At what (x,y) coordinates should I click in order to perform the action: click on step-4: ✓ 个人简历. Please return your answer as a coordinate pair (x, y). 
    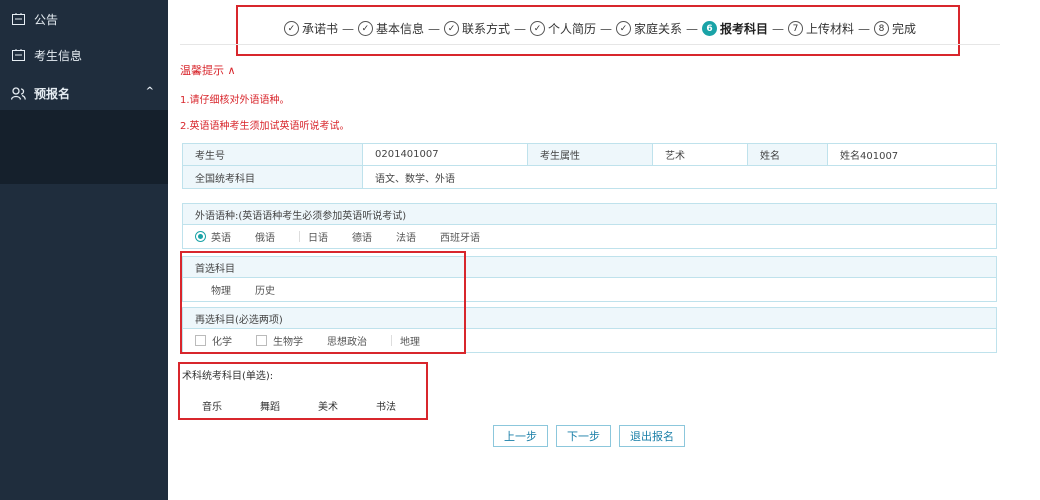
    Looking at the image, I should click on (562, 28).